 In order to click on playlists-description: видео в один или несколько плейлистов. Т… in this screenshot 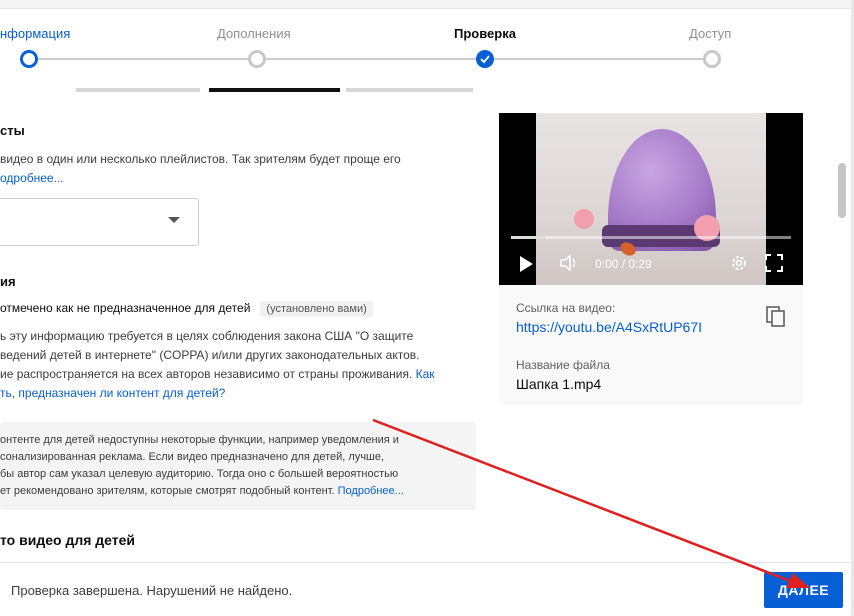, I will do `click(240, 169)`.